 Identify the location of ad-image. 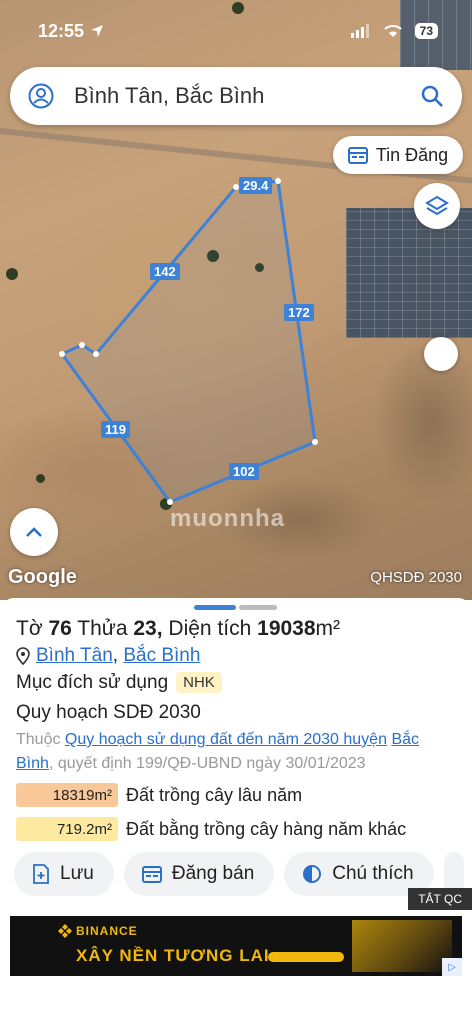
(402, 946).